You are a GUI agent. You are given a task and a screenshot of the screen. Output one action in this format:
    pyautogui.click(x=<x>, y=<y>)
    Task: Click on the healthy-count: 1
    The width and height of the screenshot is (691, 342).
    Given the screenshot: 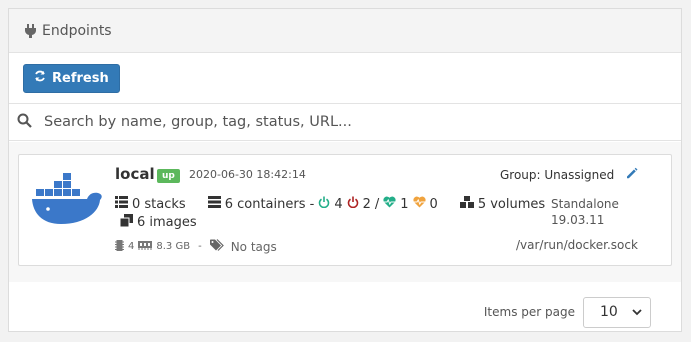 What is the action you would take?
    pyautogui.click(x=404, y=204)
    